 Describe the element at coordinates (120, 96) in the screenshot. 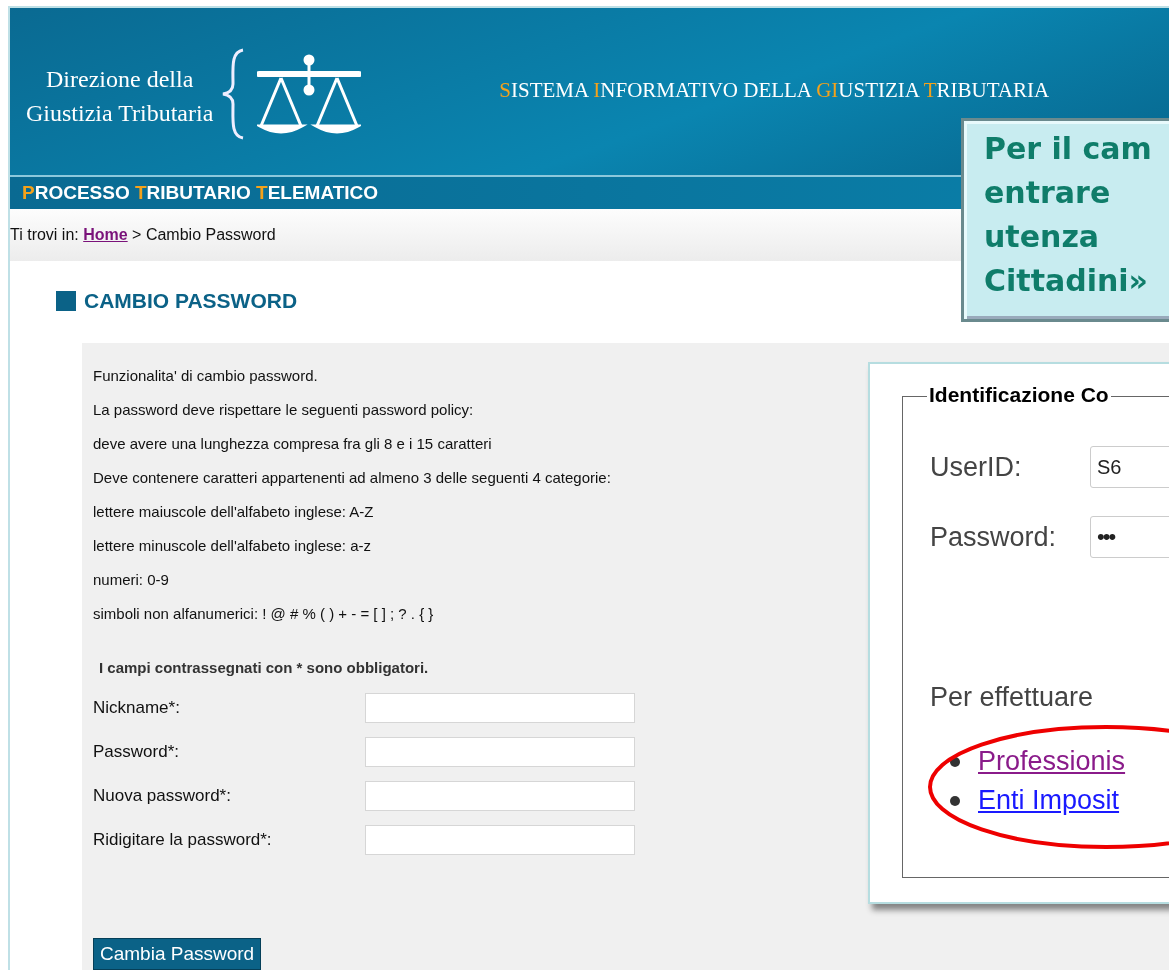

I see `org-name: Direzione della Giustizia Tributaria` at that location.